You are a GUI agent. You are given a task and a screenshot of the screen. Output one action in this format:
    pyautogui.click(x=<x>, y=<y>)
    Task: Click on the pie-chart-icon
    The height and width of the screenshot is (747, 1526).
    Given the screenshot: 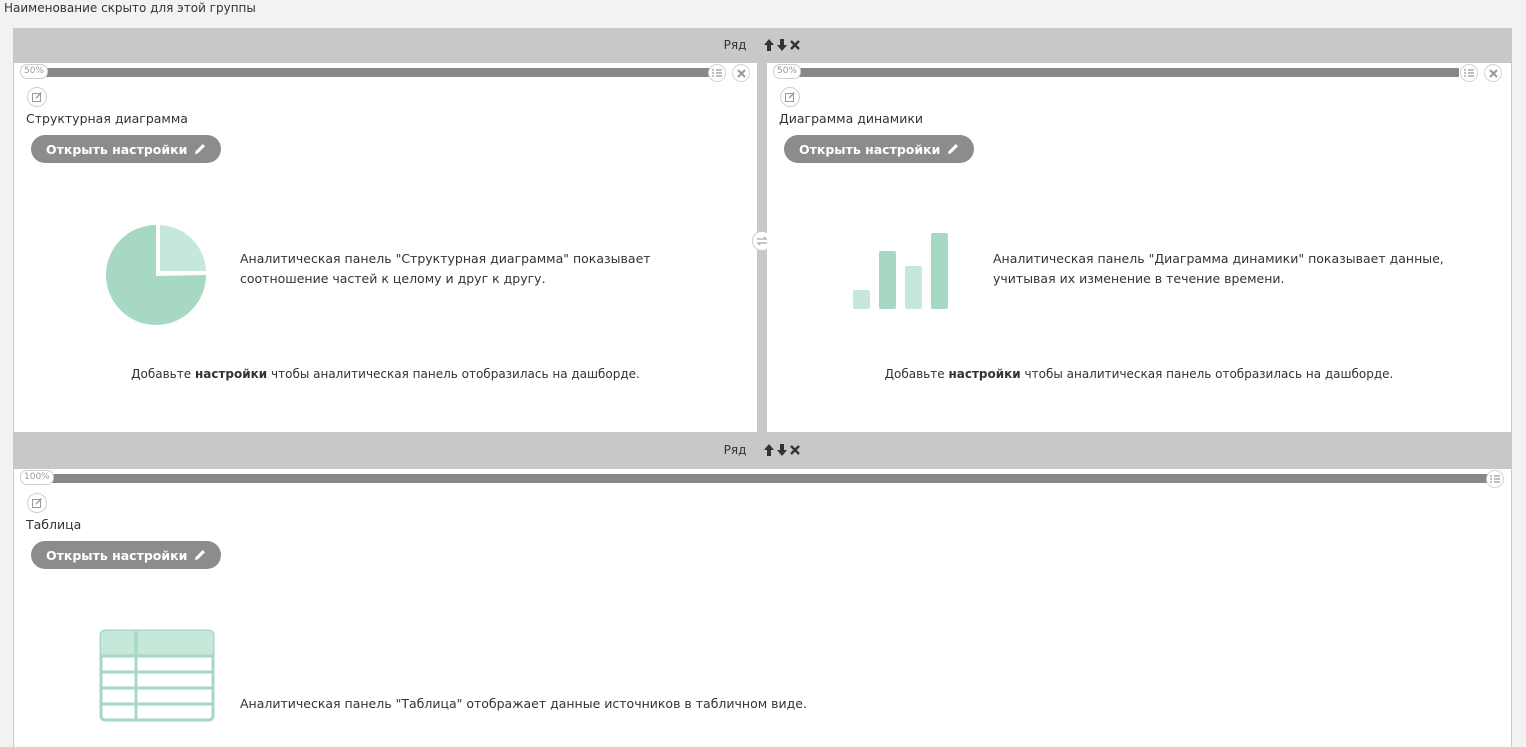 What is the action you would take?
    pyautogui.click(x=156, y=275)
    